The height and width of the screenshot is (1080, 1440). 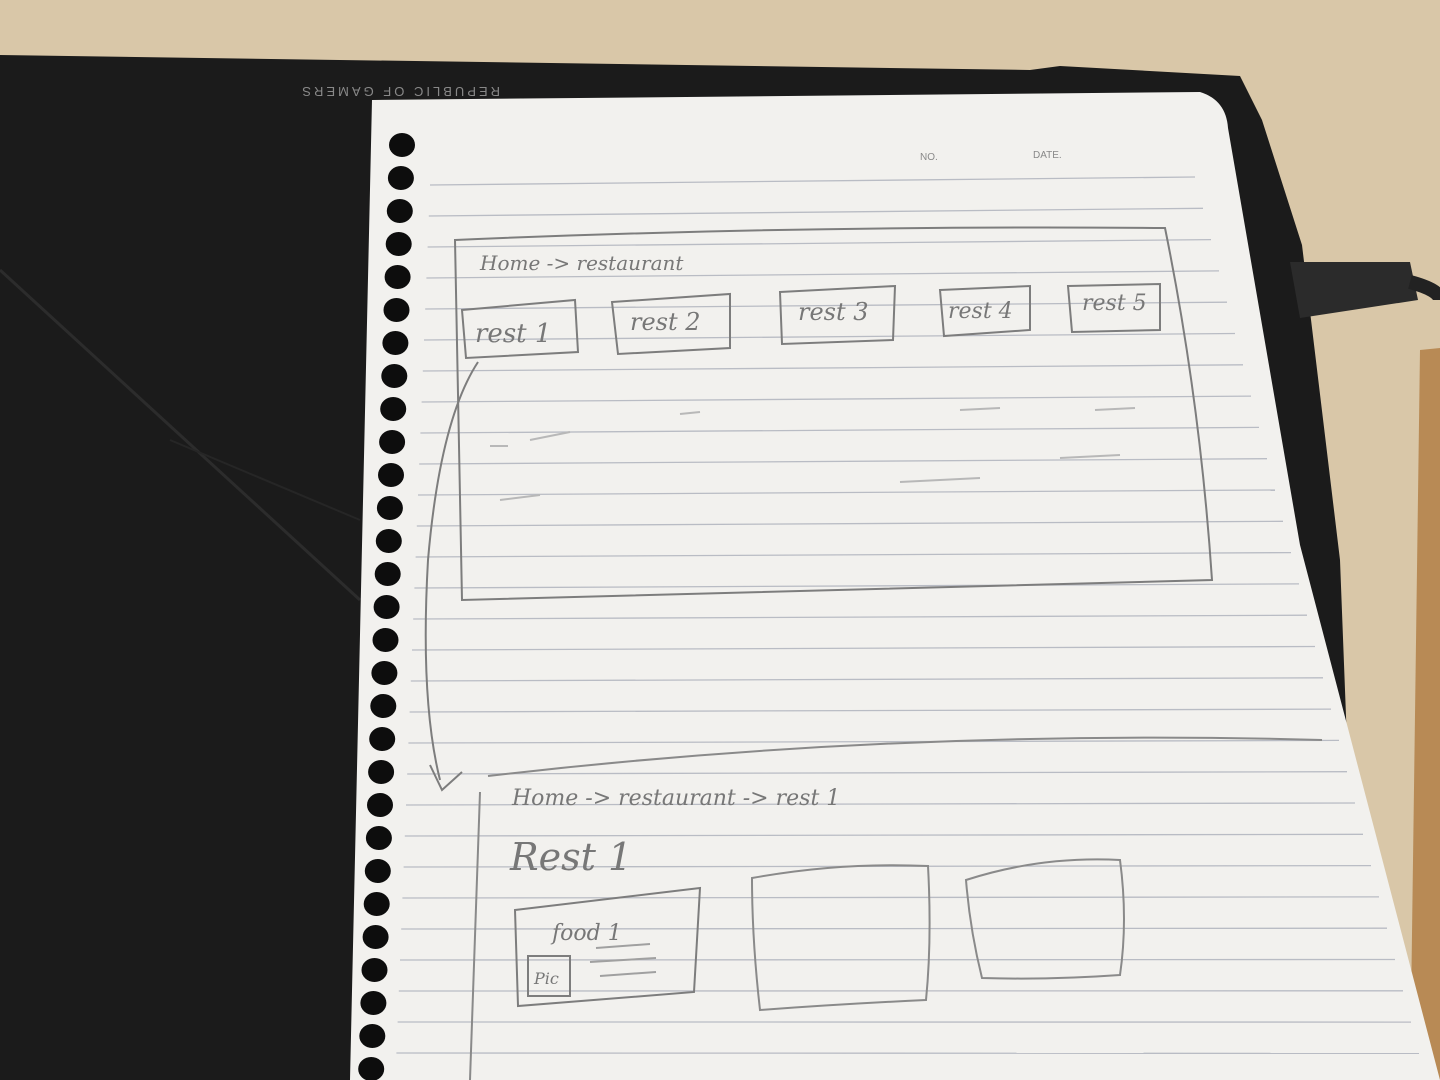 I want to click on restaurant-tile-label: rest 4, so click(x=980, y=311).